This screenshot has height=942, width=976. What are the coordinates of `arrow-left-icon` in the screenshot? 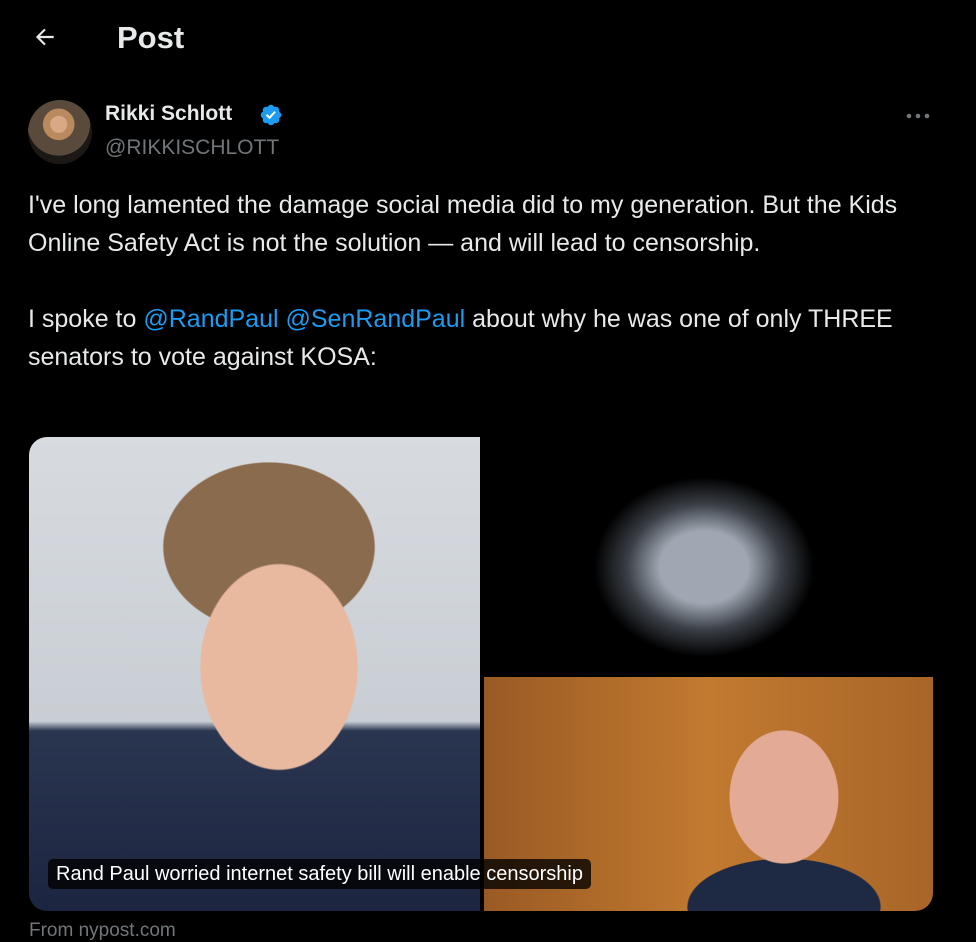 It's located at (44, 37).